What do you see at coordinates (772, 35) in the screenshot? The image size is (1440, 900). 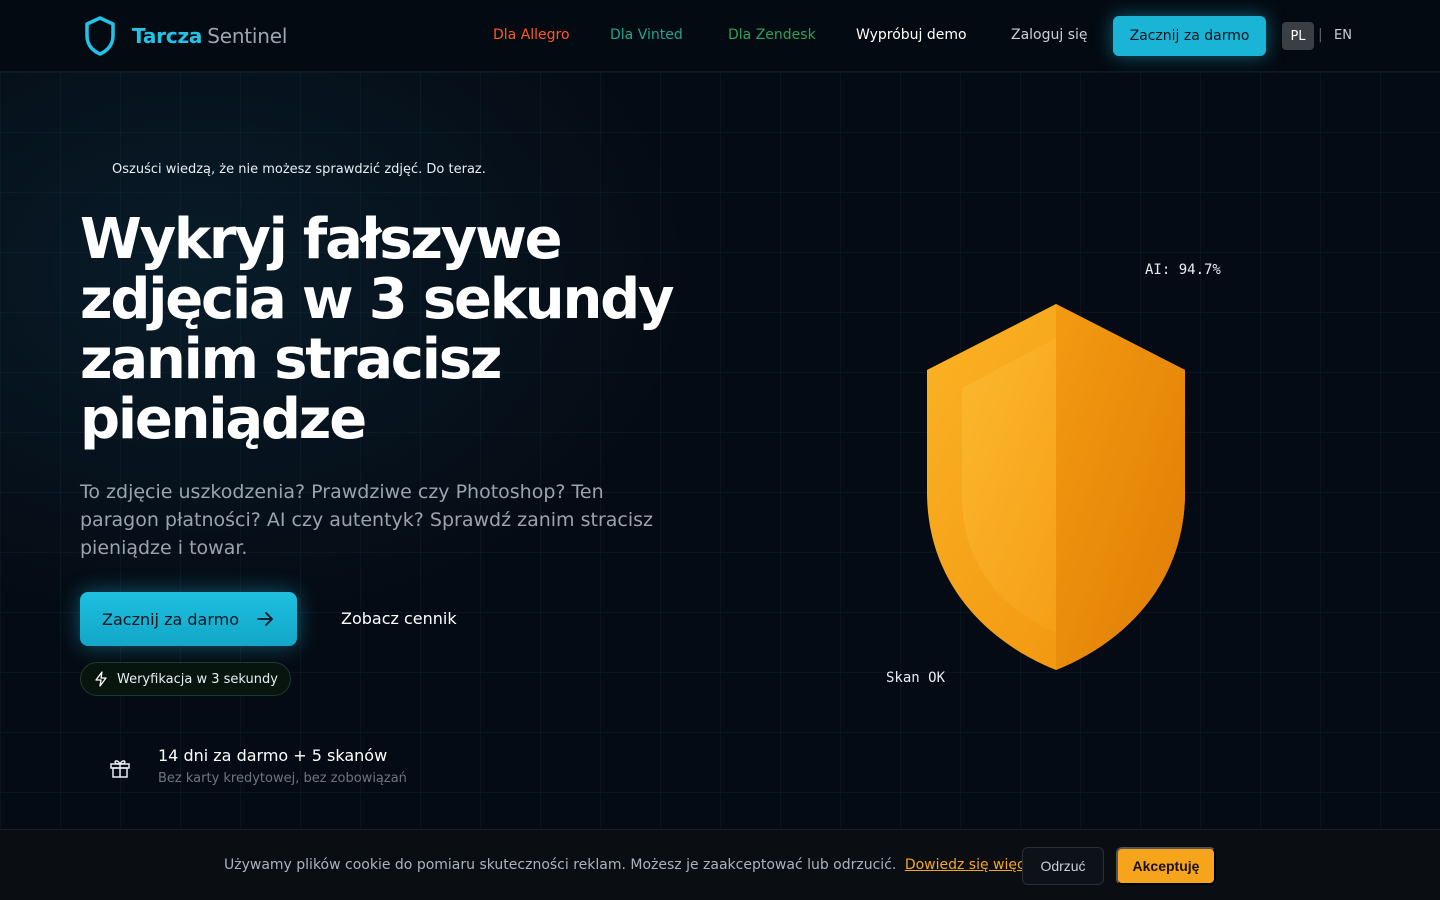 I see `nav-link-zendesk: Dla Zendesk` at bounding box center [772, 35].